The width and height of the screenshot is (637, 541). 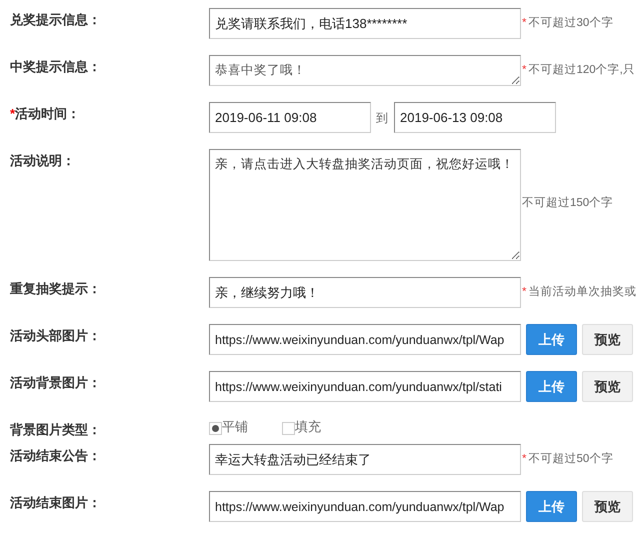 What do you see at coordinates (365, 292) in the screenshot?
I see `input-field: 亲，继续努力哦！` at bounding box center [365, 292].